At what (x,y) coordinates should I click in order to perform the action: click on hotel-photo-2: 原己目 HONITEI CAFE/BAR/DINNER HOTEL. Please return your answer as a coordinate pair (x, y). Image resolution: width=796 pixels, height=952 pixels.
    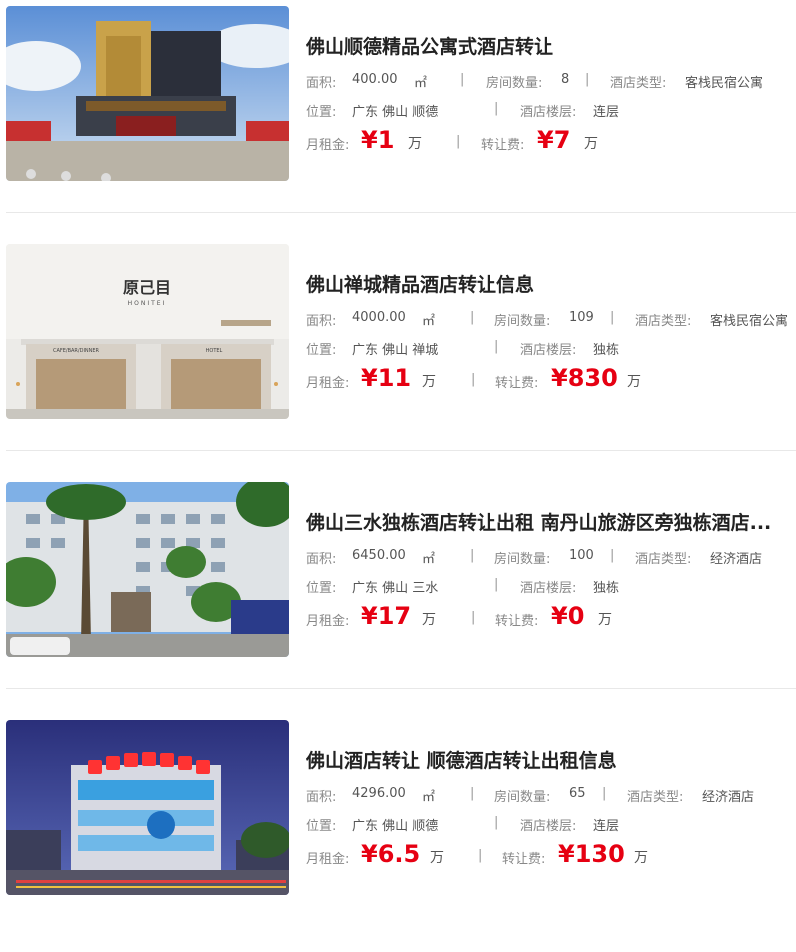
    Looking at the image, I should click on (147, 331).